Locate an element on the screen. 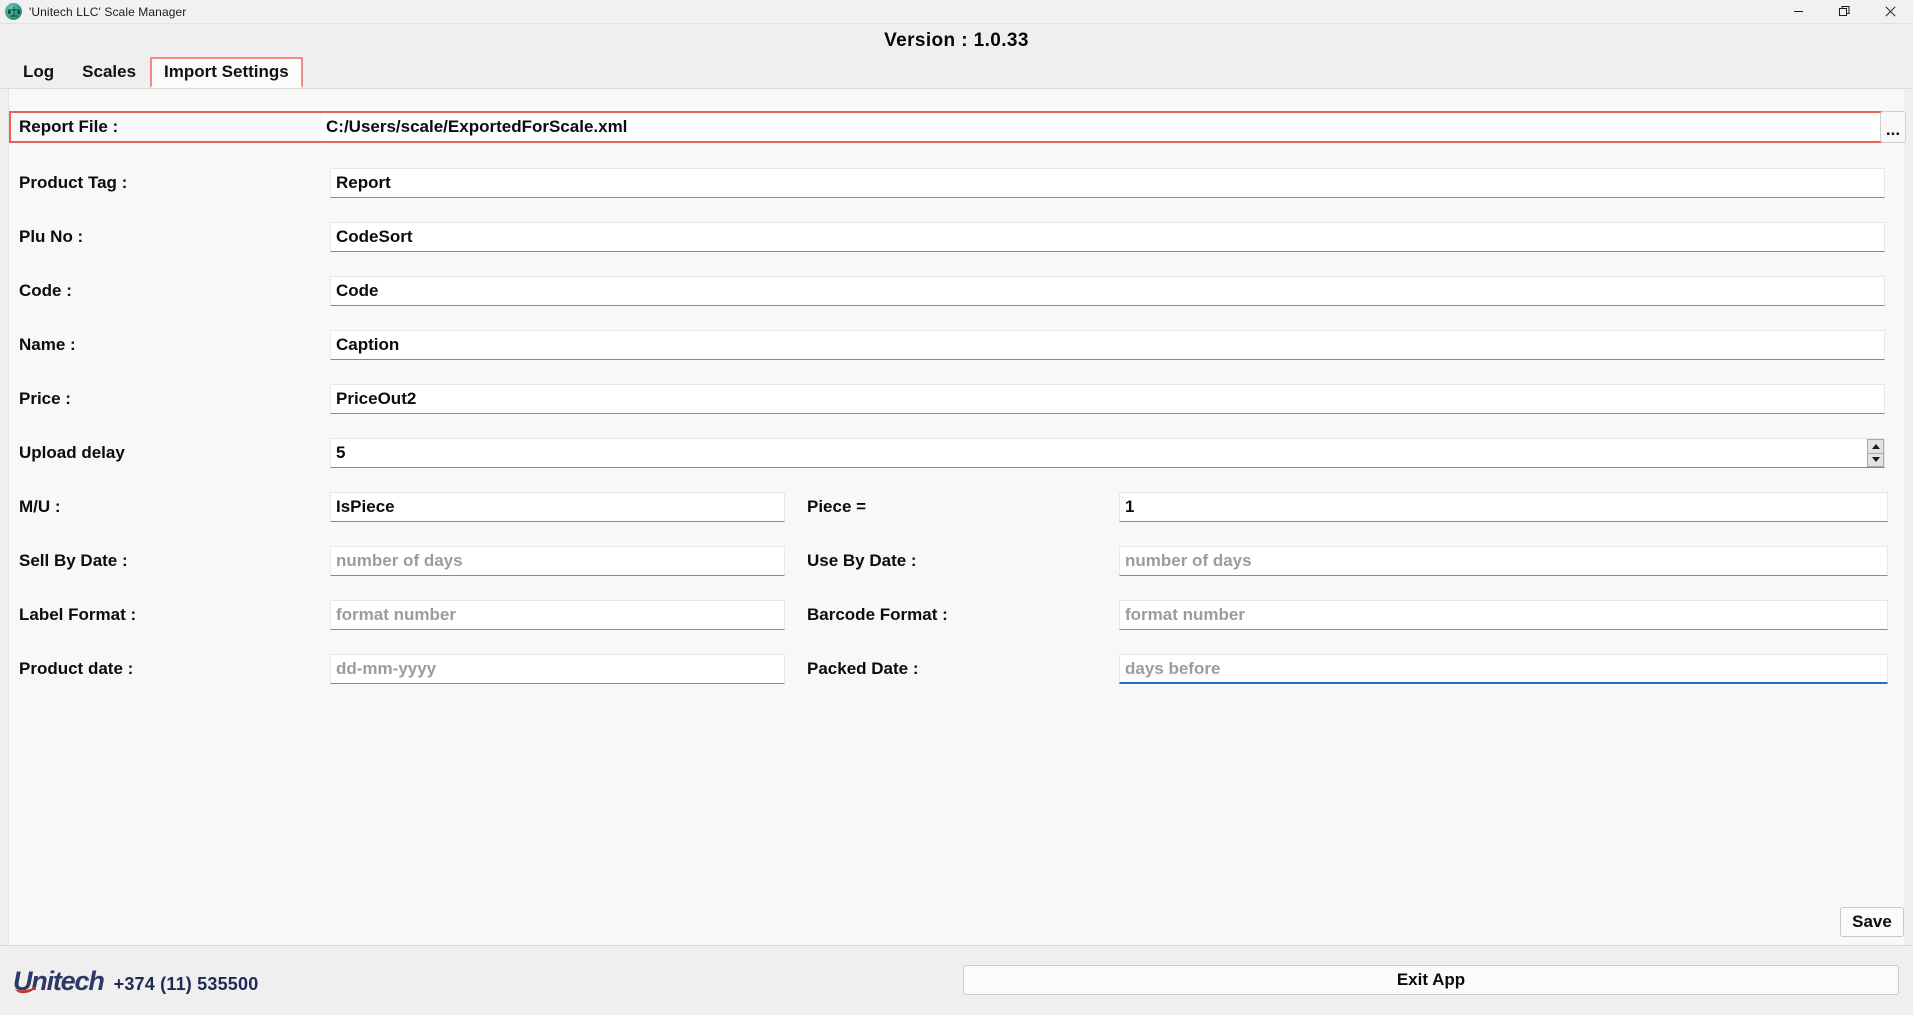 This screenshot has width=1913, height=1015. minimize-icon is located at coordinates (1798, 11).